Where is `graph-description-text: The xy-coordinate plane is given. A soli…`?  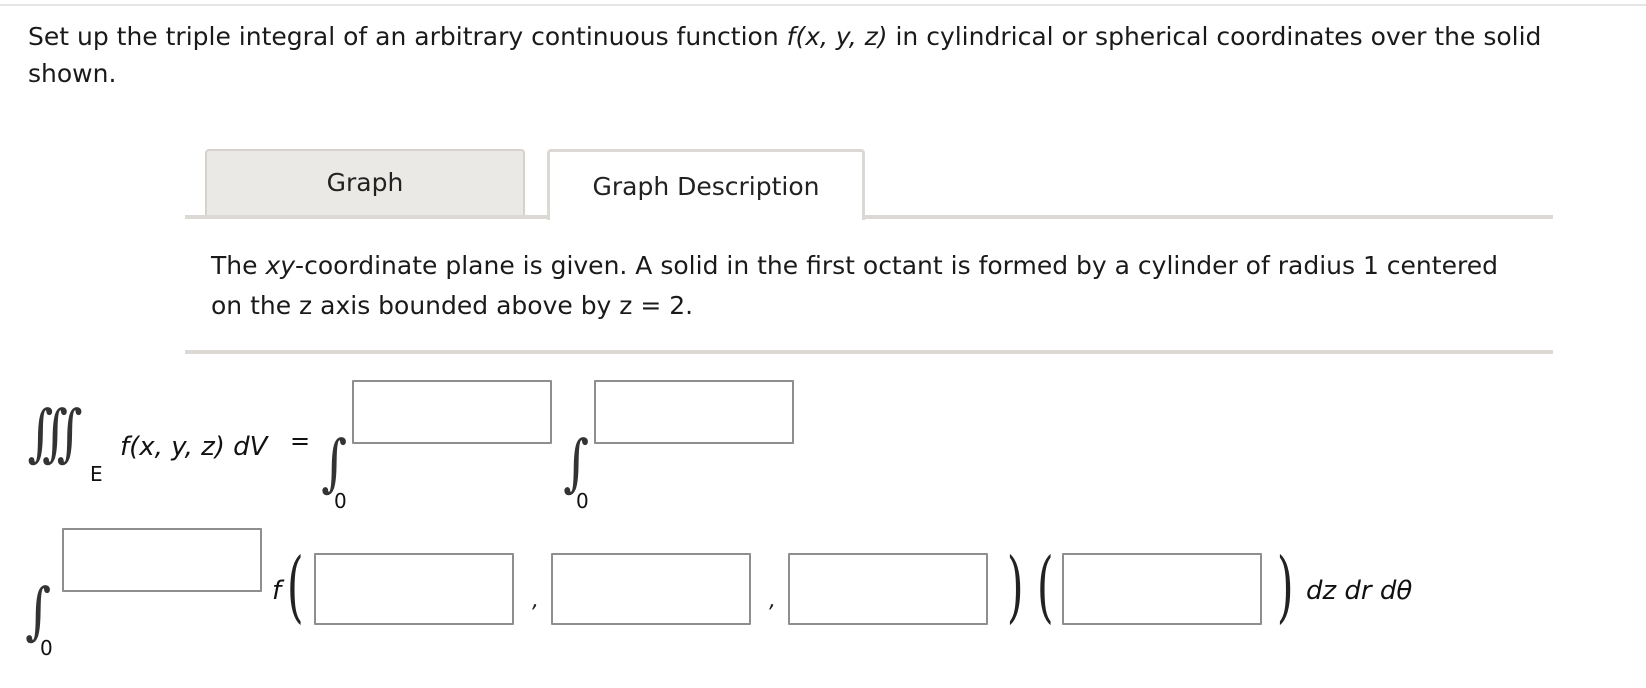
graph-description-text: The xy-coordinate plane is given. A soli… is located at coordinates (871, 286).